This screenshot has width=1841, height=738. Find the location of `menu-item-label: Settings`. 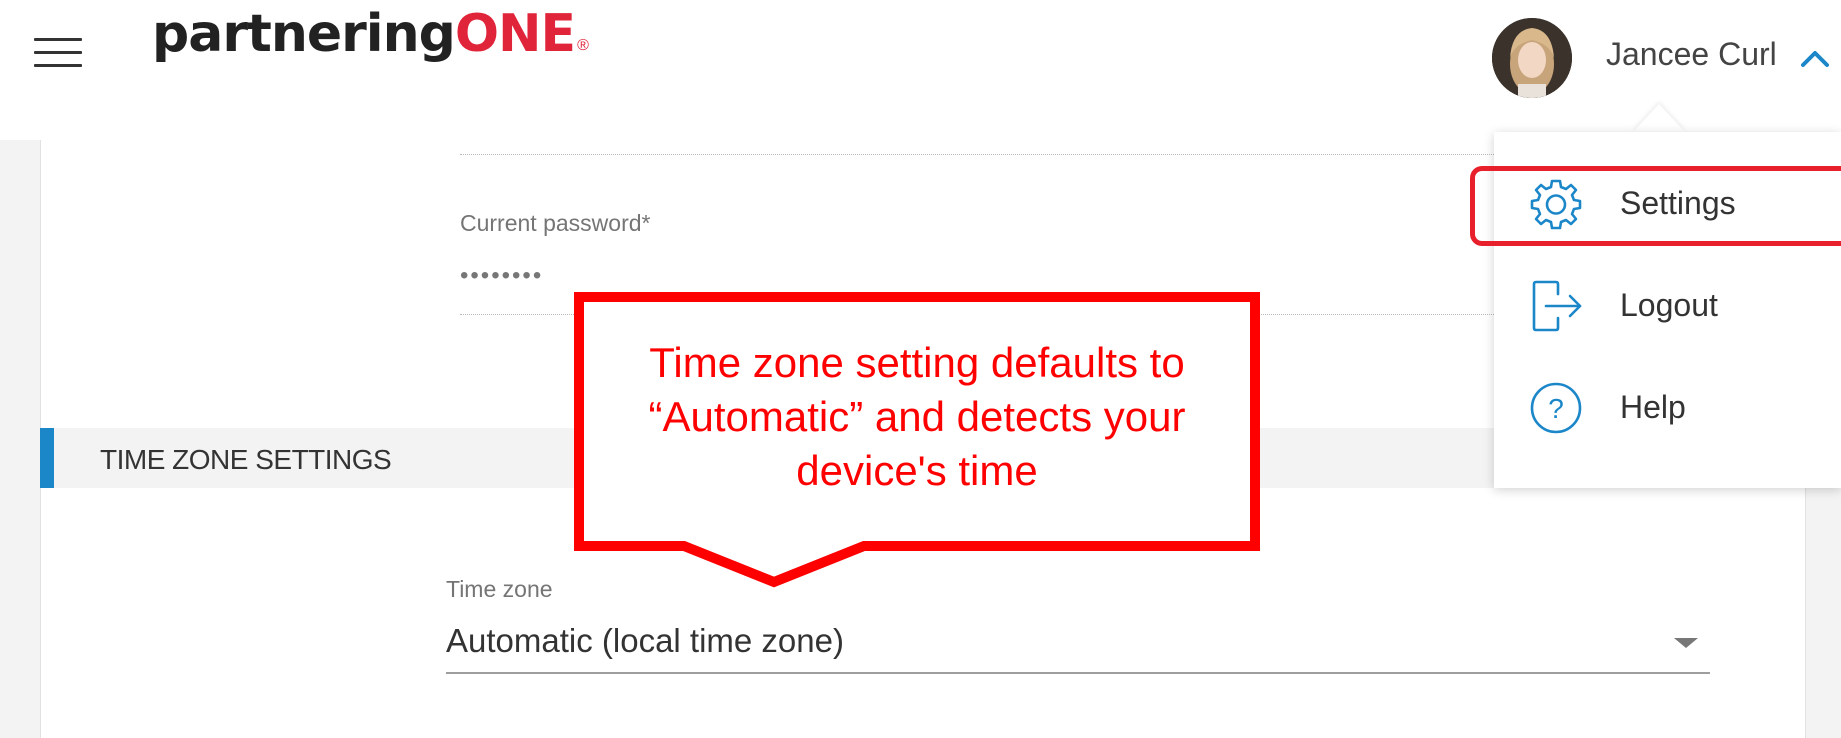

menu-item-label: Settings is located at coordinates (1678, 203).